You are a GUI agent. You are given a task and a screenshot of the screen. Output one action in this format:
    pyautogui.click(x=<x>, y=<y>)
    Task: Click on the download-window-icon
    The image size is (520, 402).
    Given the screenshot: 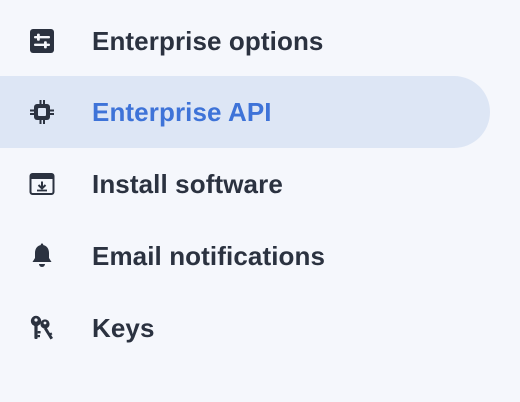 What is the action you would take?
    pyautogui.click(x=42, y=184)
    